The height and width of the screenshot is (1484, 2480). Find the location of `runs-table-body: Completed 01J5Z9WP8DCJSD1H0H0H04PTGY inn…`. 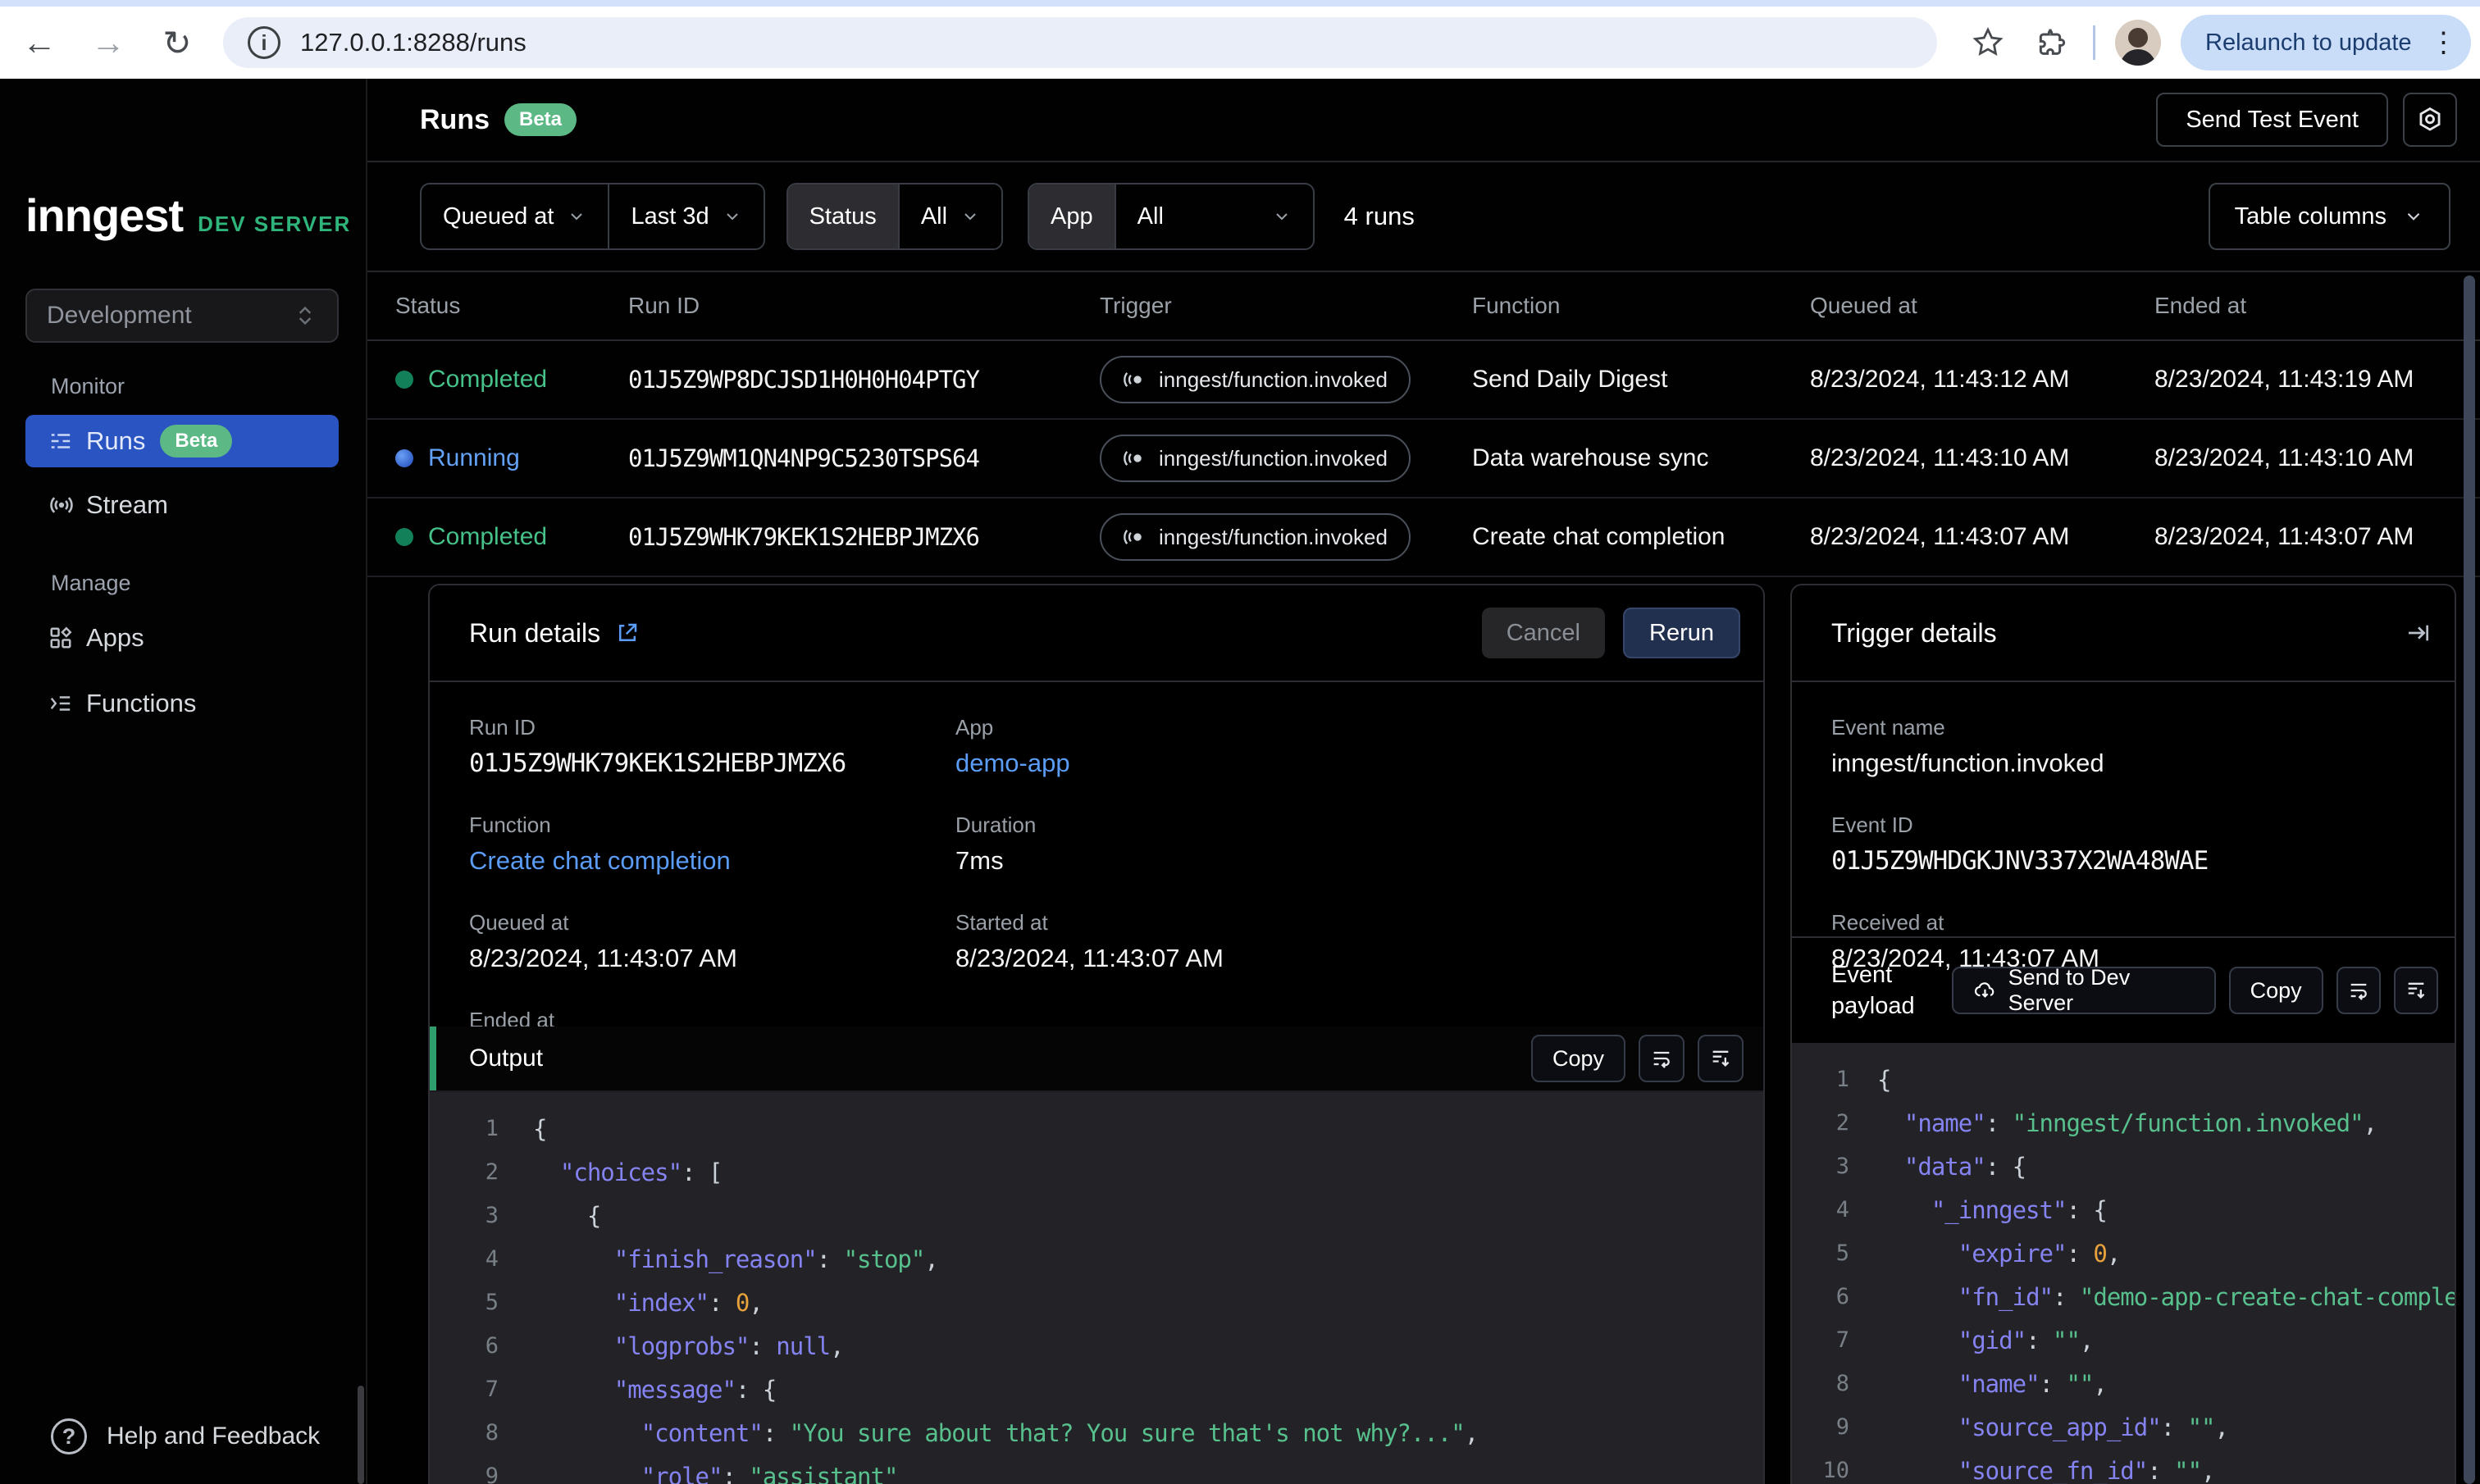

runs-table-body: Completed 01J5Z9WP8DCJSD1H0H0H04PTGY inn… is located at coordinates (1423, 459).